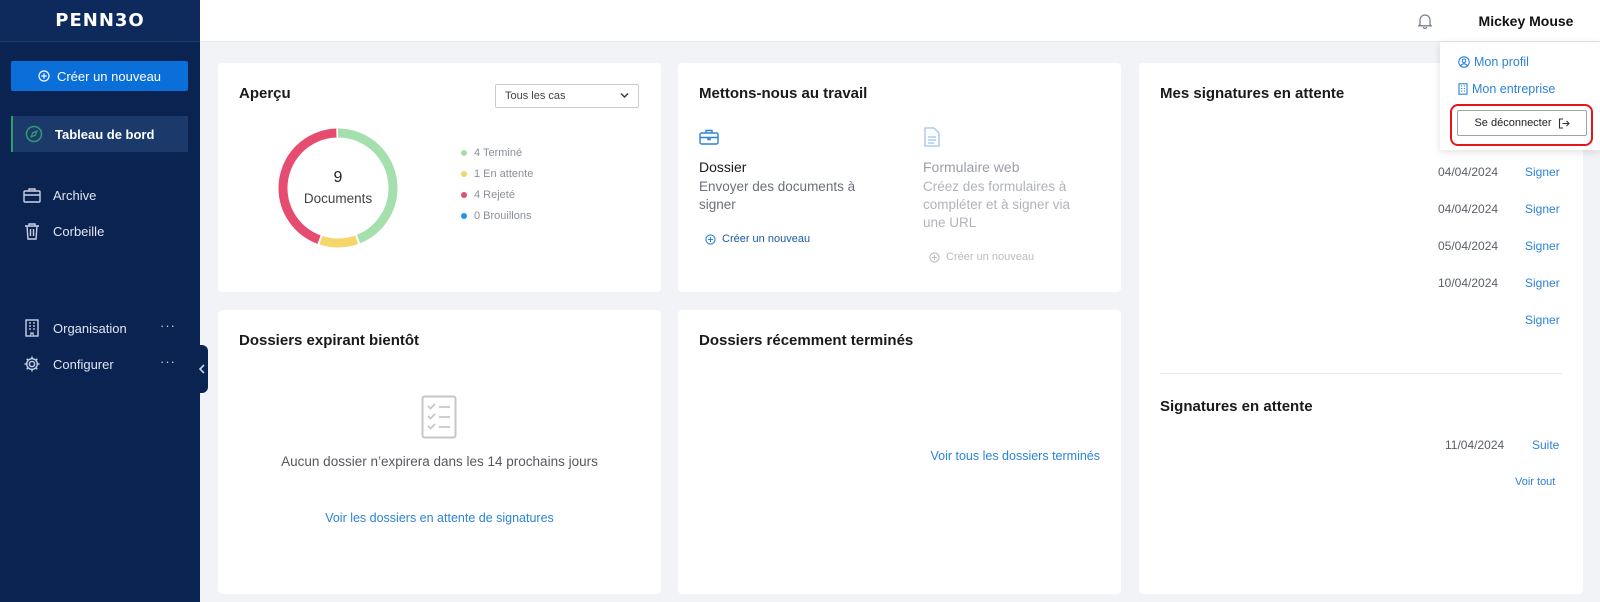 Image resolution: width=1600 pixels, height=602 pixels. What do you see at coordinates (723, 167) in the screenshot?
I see `dossier-title: Dossier` at bounding box center [723, 167].